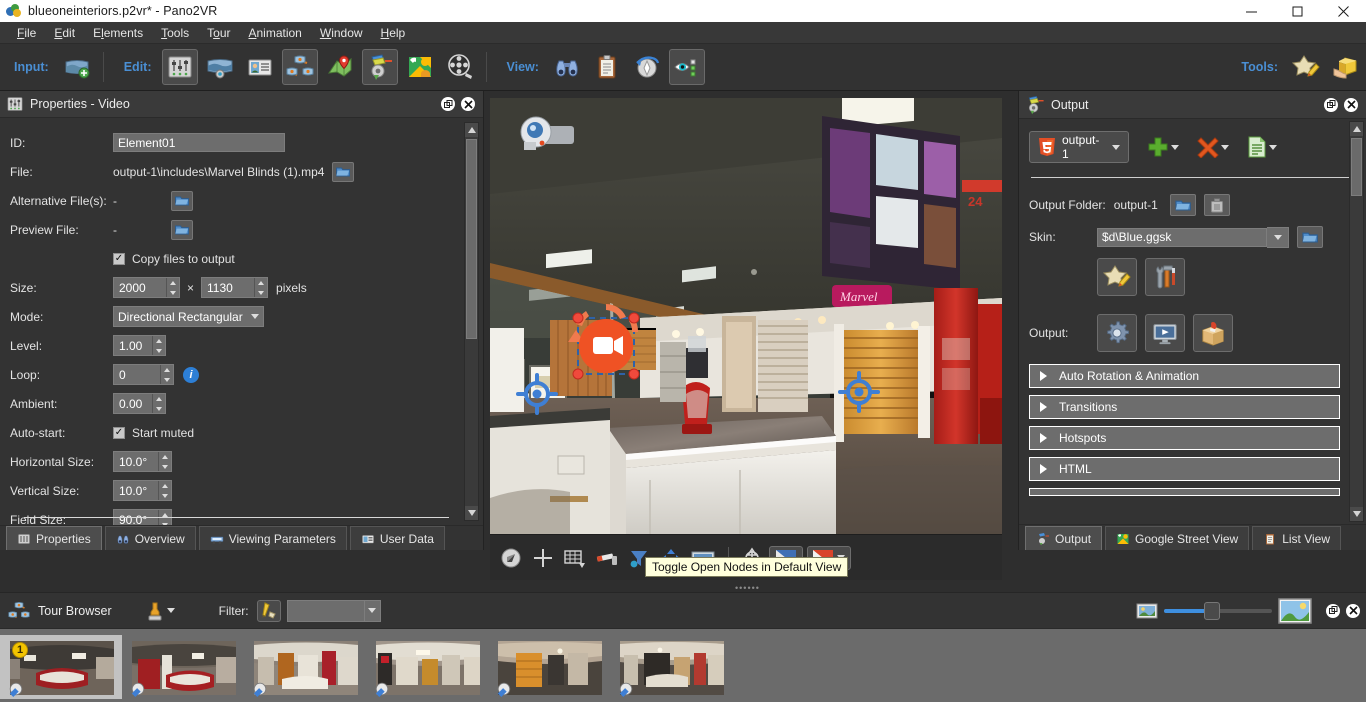  What do you see at coordinates (1331, 104) in the screenshot?
I see `output-undock-button` at bounding box center [1331, 104].